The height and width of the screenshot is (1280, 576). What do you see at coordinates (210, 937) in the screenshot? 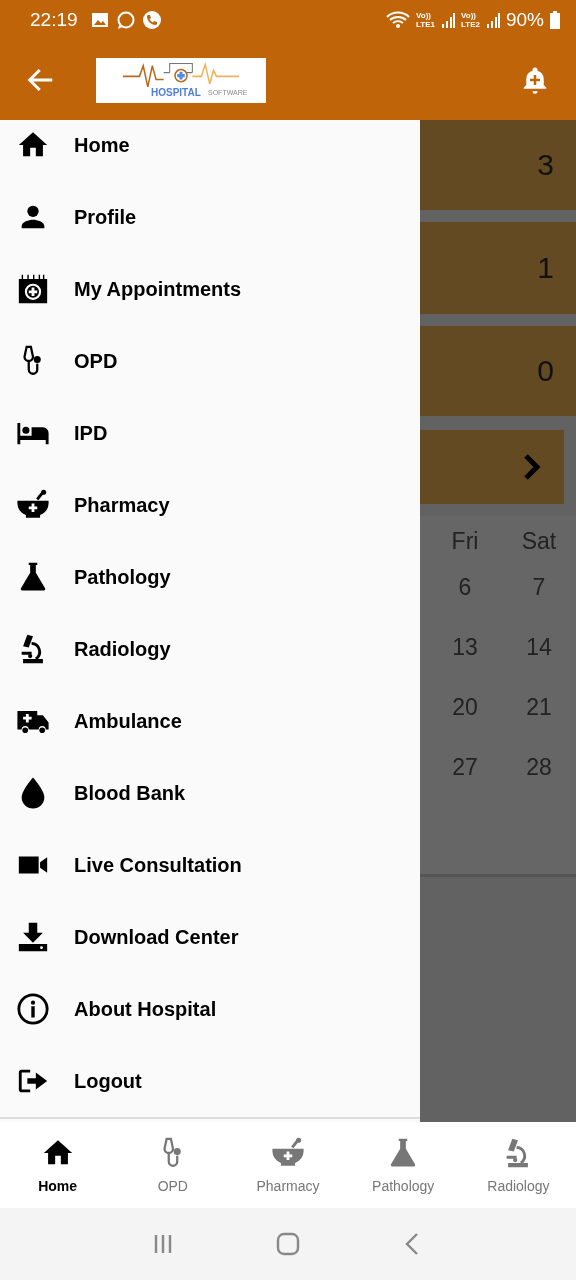
I see `drawer-item: Download Center` at bounding box center [210, 937].